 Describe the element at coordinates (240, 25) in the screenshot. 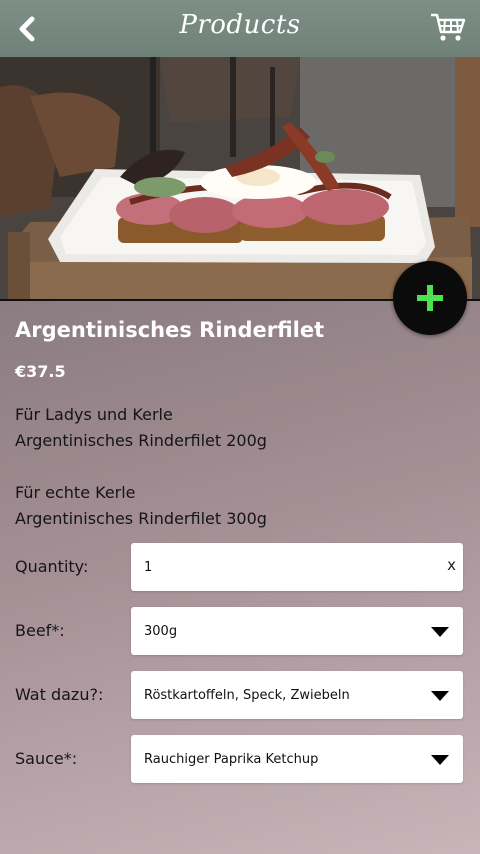

I see `page-title: Products` at that location.